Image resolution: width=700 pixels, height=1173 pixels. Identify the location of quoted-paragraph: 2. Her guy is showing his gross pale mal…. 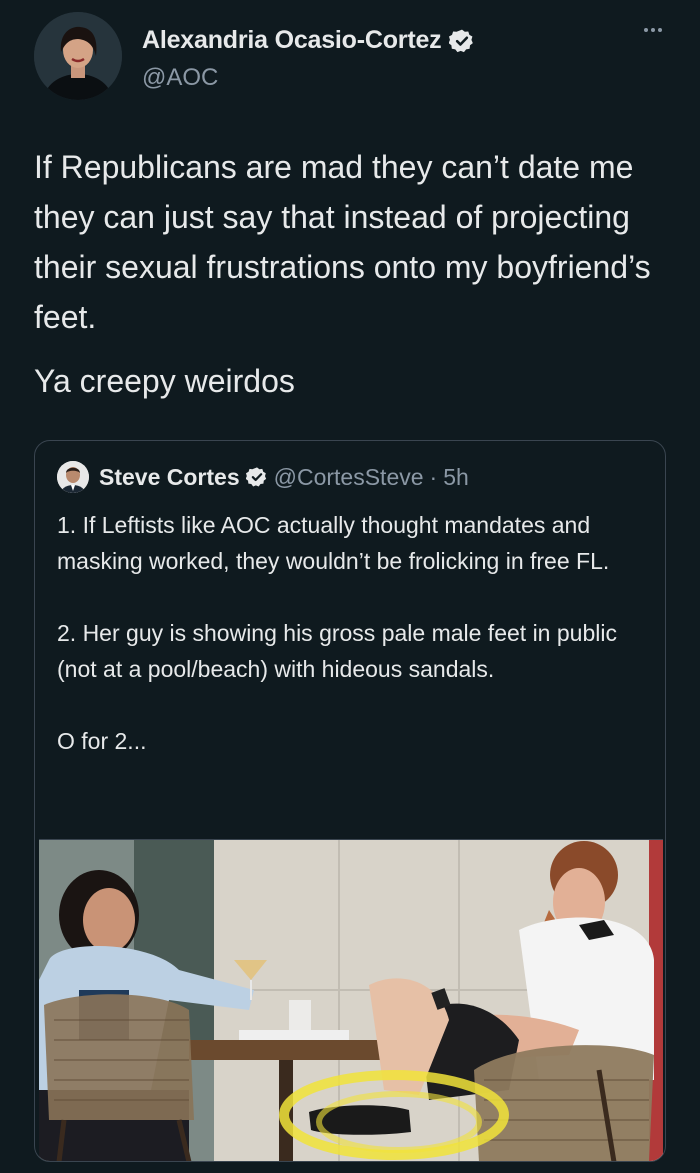
(337, 651).